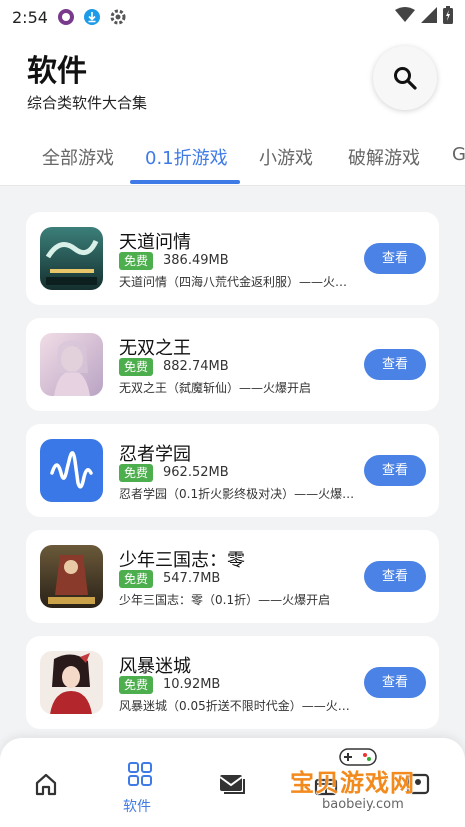  I want to click on file-size: 10.92MB, so click(192, 684).